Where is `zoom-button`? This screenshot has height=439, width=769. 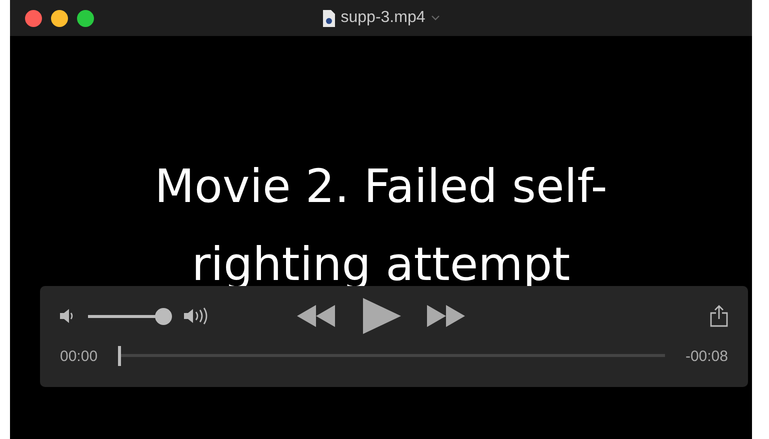
zoom-button is located at coordinates (85, 18).